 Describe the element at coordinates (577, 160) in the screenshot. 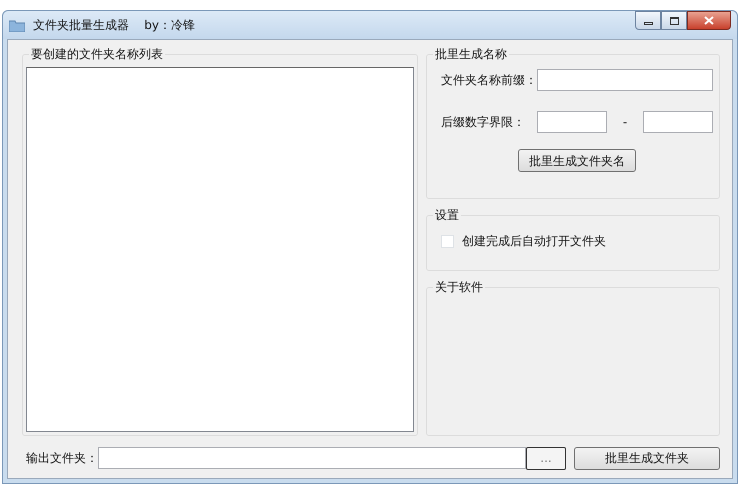

I see `generate-names-button: 批里生成文件夹名` at that location.